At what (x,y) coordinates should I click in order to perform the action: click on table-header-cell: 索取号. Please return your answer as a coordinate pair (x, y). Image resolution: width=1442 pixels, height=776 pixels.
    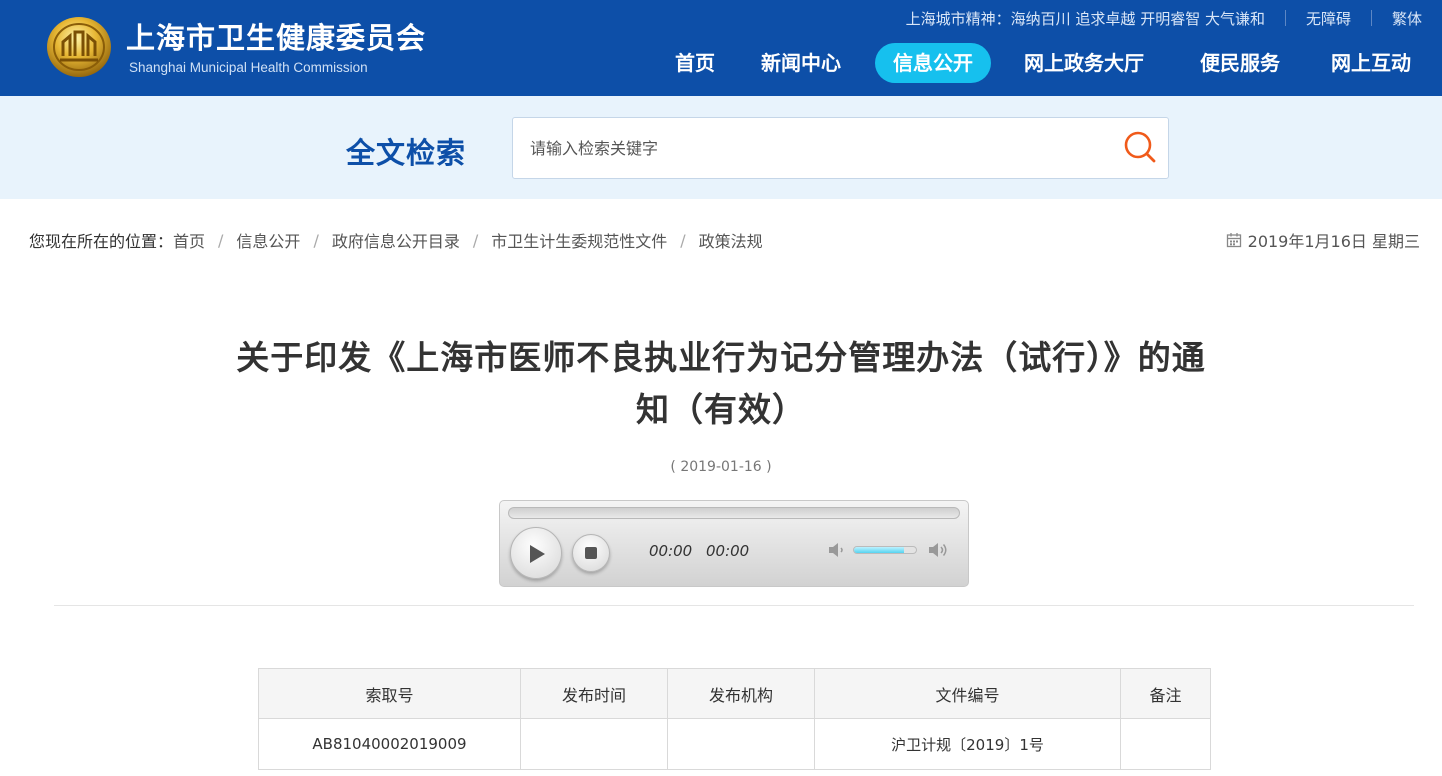
    Looking at the image, I should click on (389, 693).